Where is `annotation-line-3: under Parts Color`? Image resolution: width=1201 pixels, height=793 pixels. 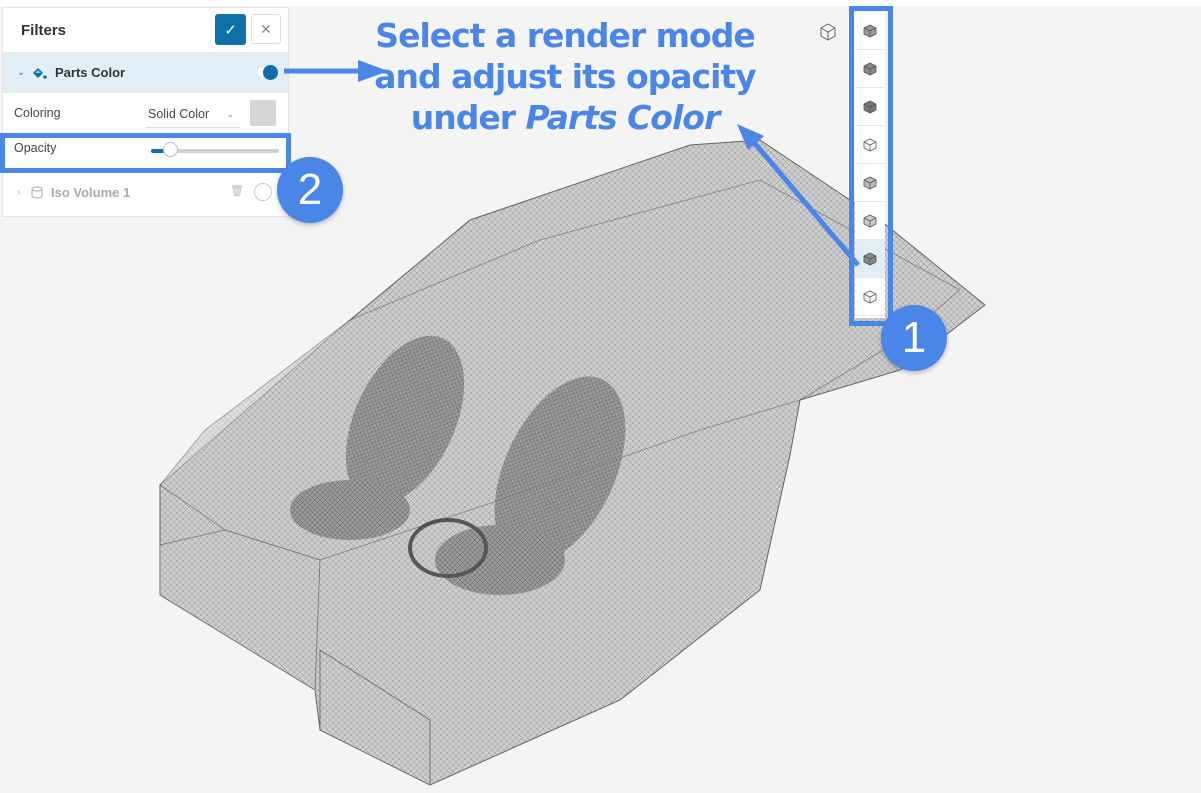
annotation-line-3: under Parts Color is located at coordinates (565, 117).